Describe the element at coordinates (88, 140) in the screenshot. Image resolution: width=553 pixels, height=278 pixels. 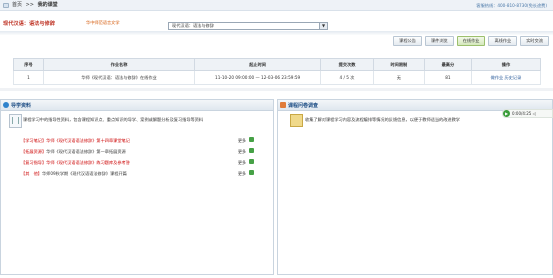
I see `list-item-link: 华师《现代汉语语法修辞》第十四章课堂笔记` at that location.